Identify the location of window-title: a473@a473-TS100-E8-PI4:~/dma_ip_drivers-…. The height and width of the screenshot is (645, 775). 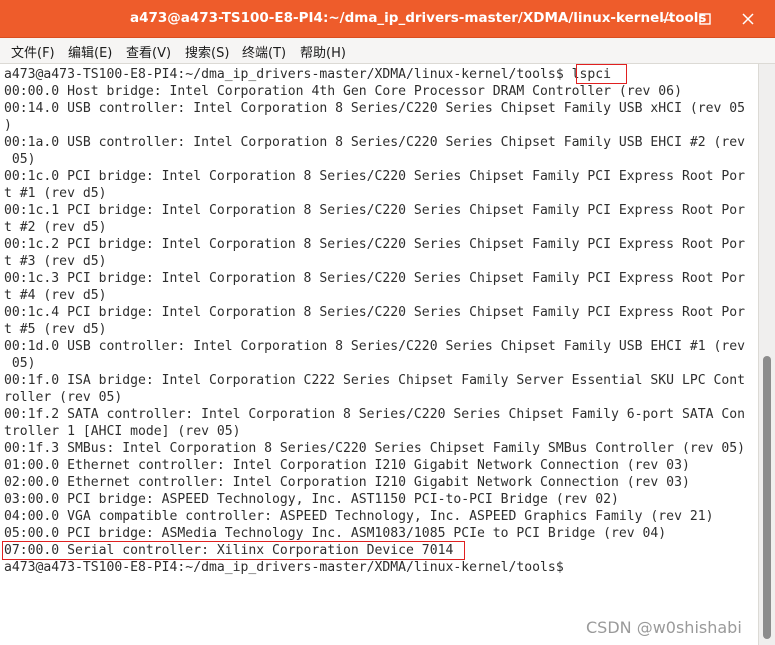
(418, 18).